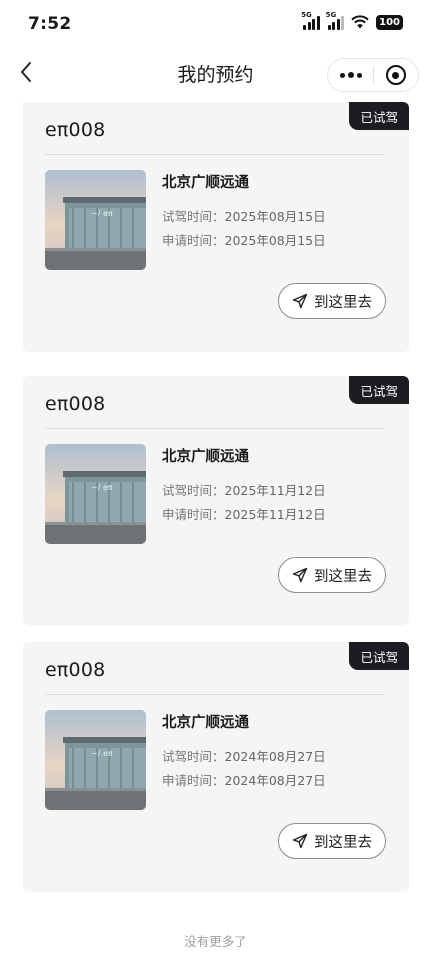 This screenshot has width=431, height=960. I want to click on target-circle-icon, so click(395, 75).